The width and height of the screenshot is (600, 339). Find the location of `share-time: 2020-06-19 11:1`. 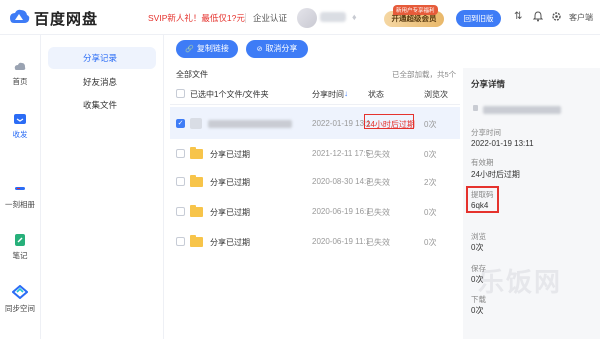

share-time: 2020-06-19 11:1 is located at coordinates (341, 241).